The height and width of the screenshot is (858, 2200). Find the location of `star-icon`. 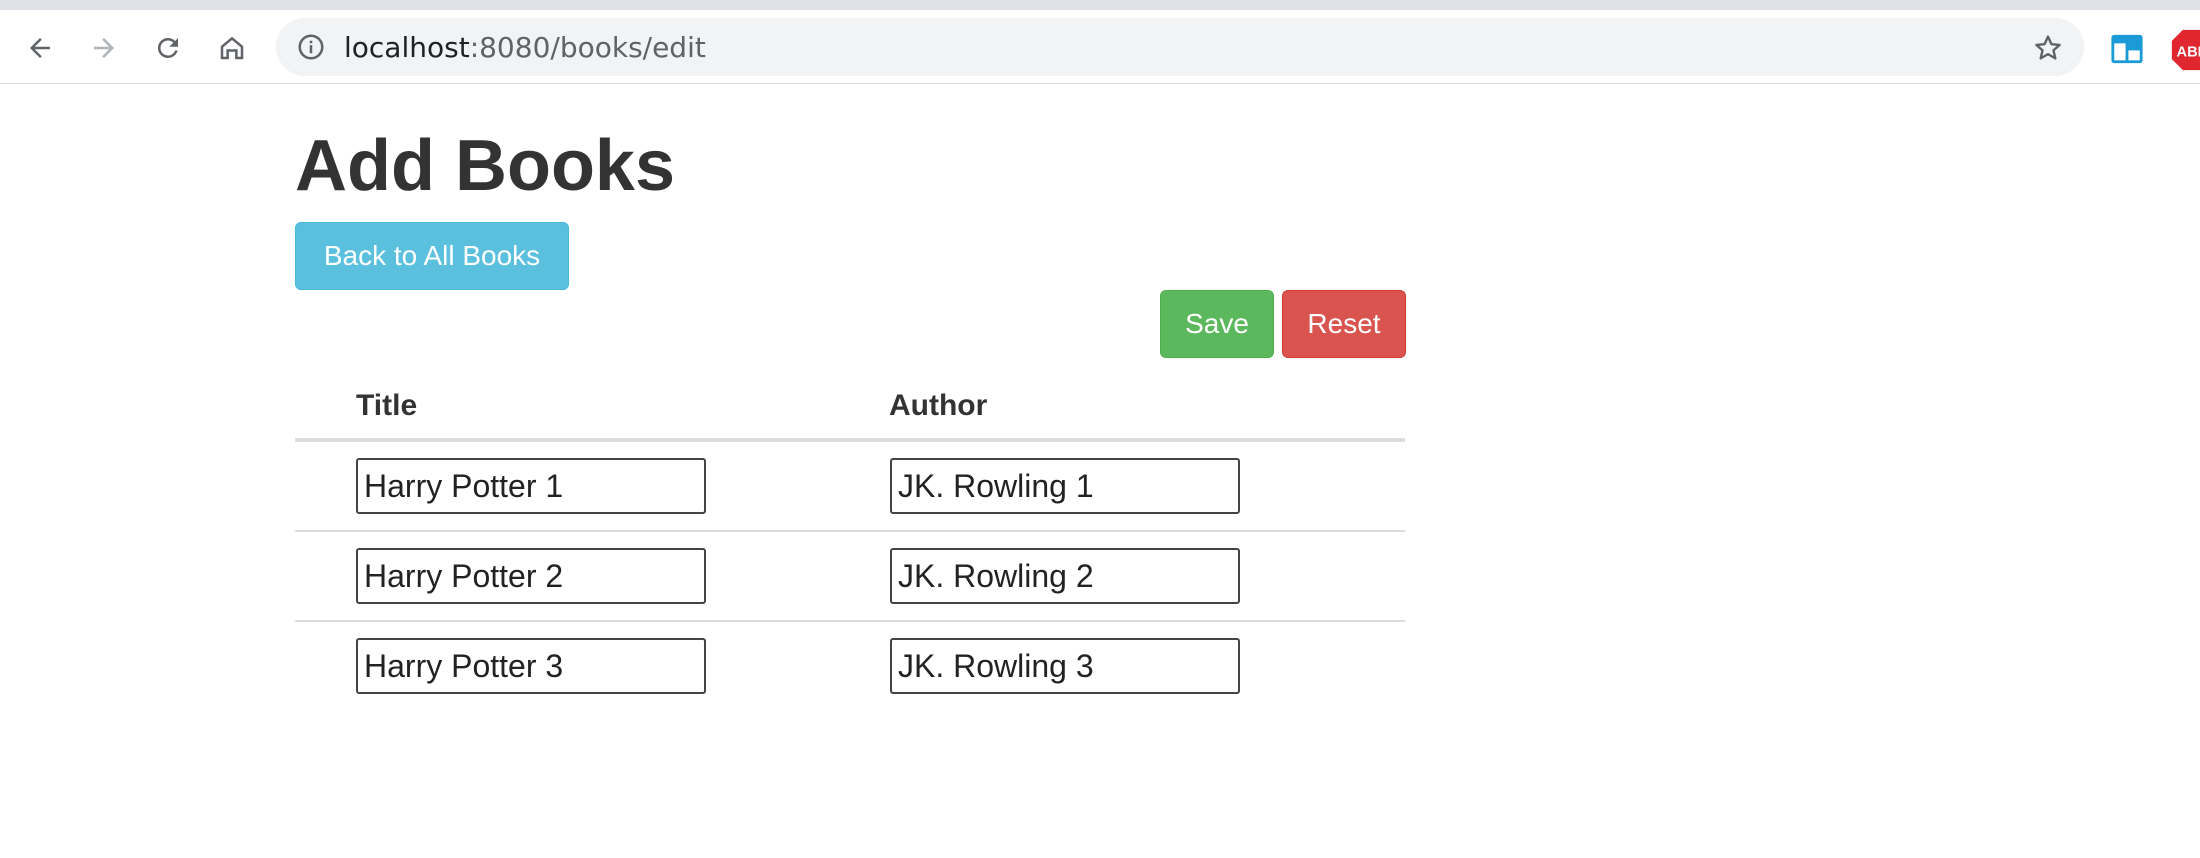

star-icon is located at coordinates (2048, 48).